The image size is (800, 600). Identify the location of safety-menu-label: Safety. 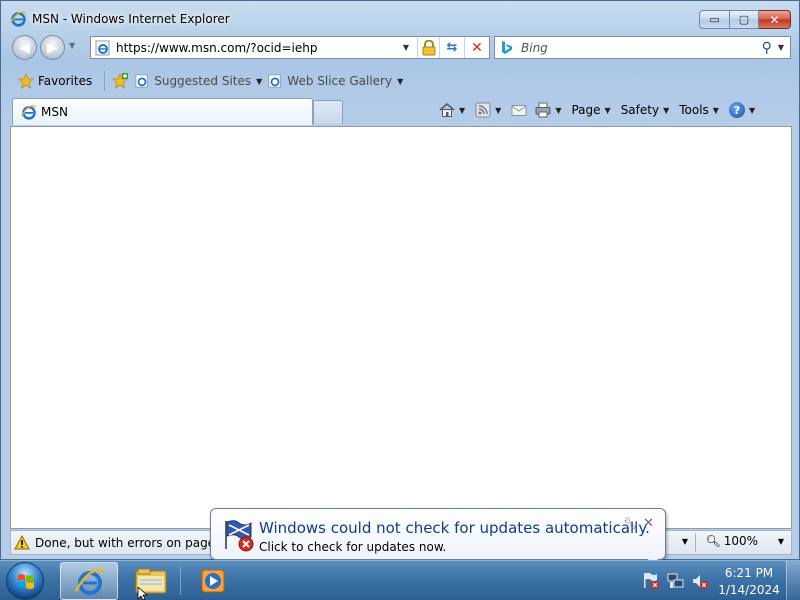
(640, 110).